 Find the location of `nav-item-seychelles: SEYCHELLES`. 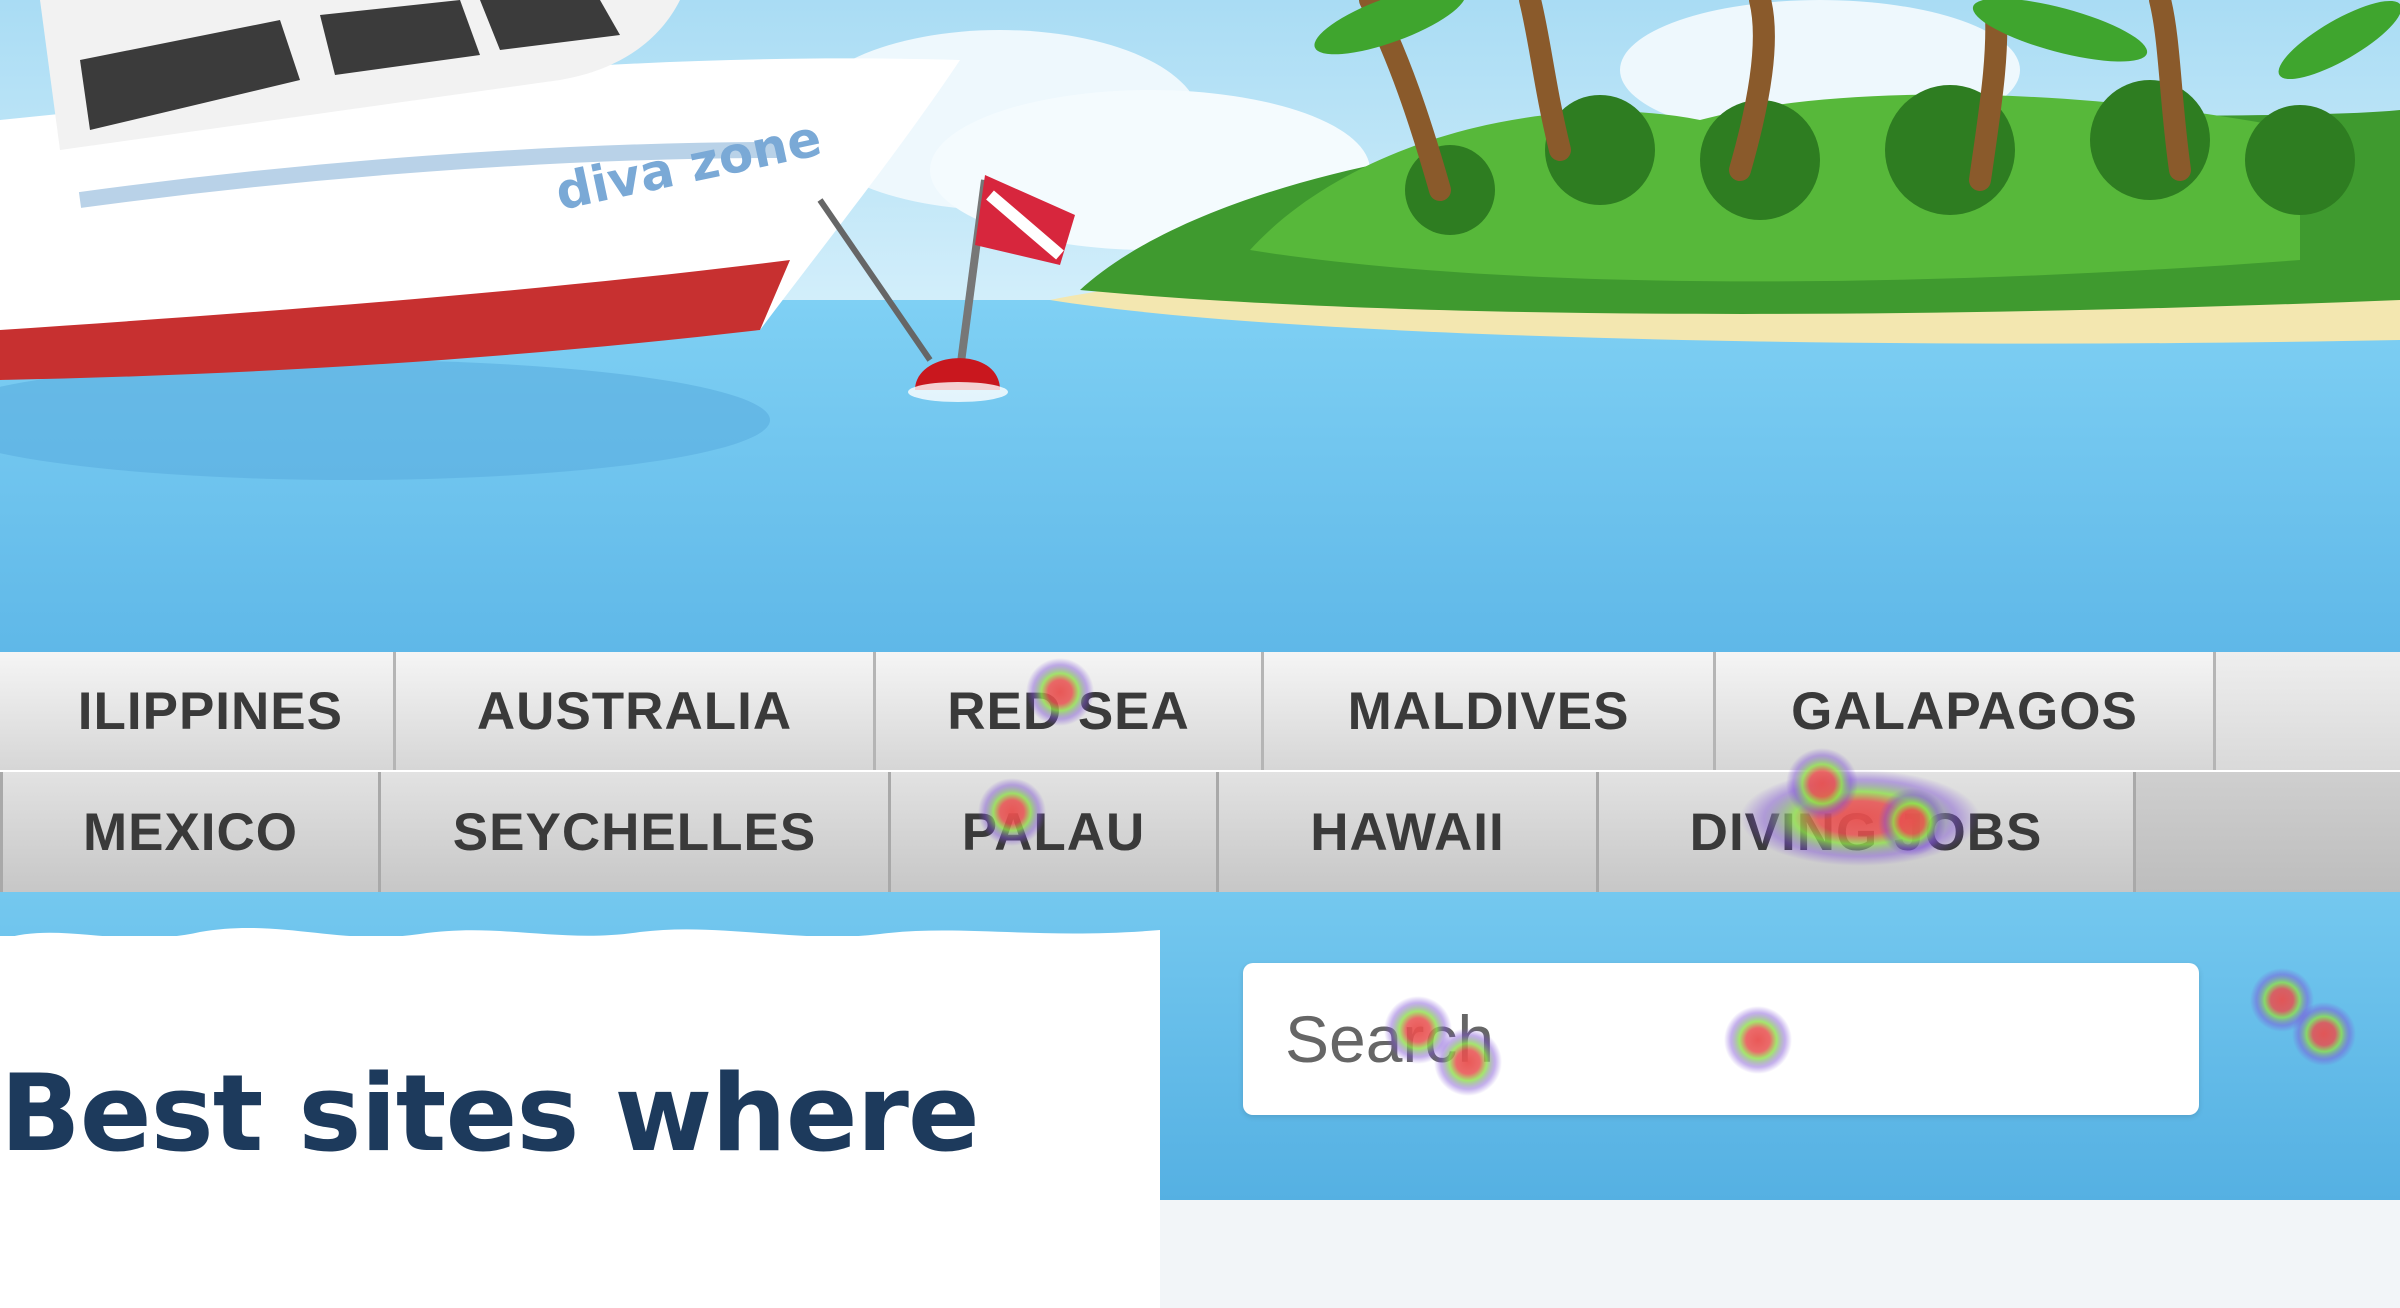

nav-item-seychelles: SEYCHELLES is located at coordinates (633, 832).